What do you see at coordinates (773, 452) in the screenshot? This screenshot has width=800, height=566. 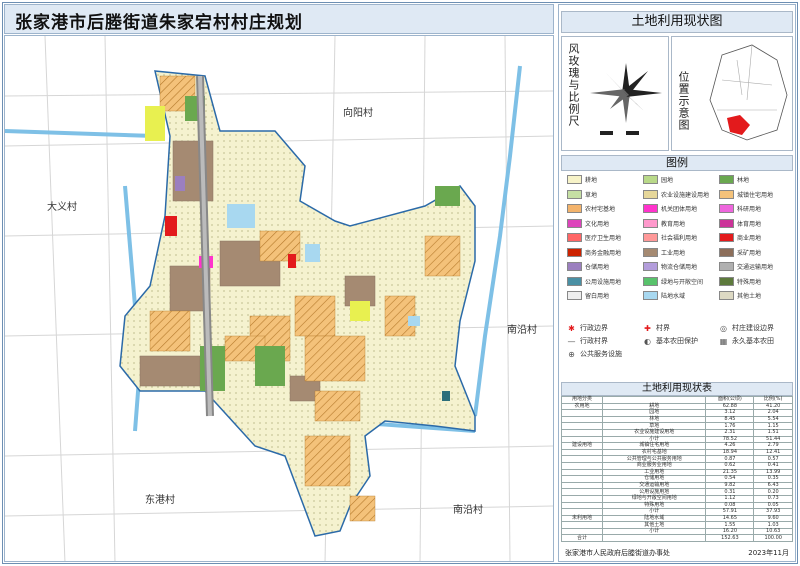 I see `table-cell: 12.41` at bounding box center [773, 452].